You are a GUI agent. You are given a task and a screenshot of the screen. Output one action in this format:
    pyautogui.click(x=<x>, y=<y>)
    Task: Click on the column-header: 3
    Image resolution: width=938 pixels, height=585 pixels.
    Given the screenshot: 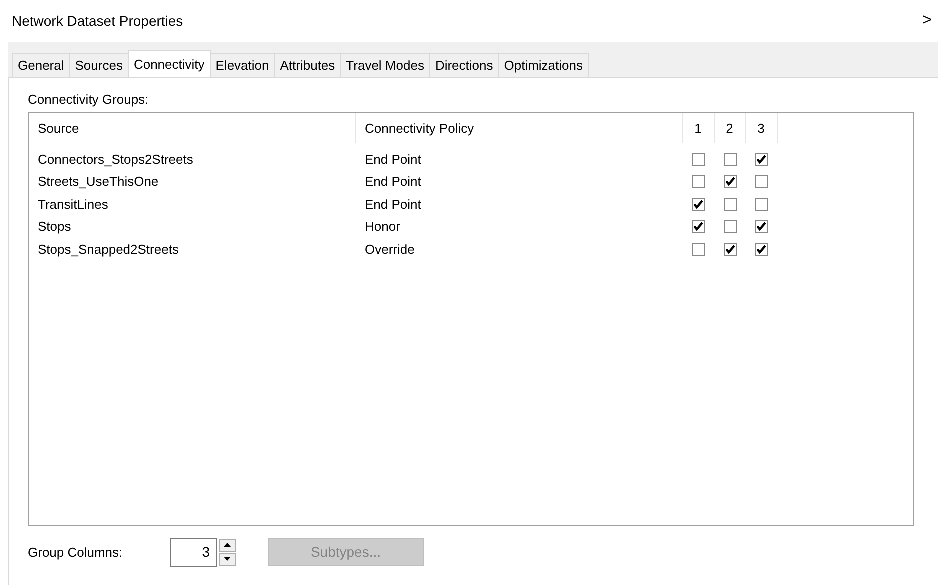 What is the action you would take?
    pyautogui.click(x=762, y=128)
    